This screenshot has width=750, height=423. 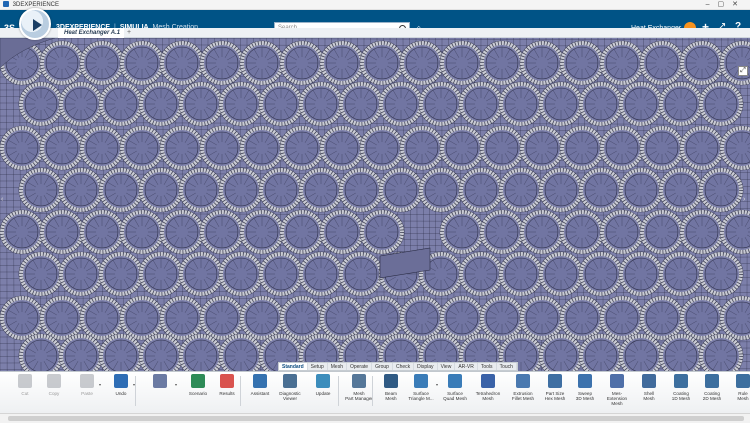 What do you see at coordinates (227, 385) in the screenshot?
I see `results-button: Results` at bounding box center [227, 385].